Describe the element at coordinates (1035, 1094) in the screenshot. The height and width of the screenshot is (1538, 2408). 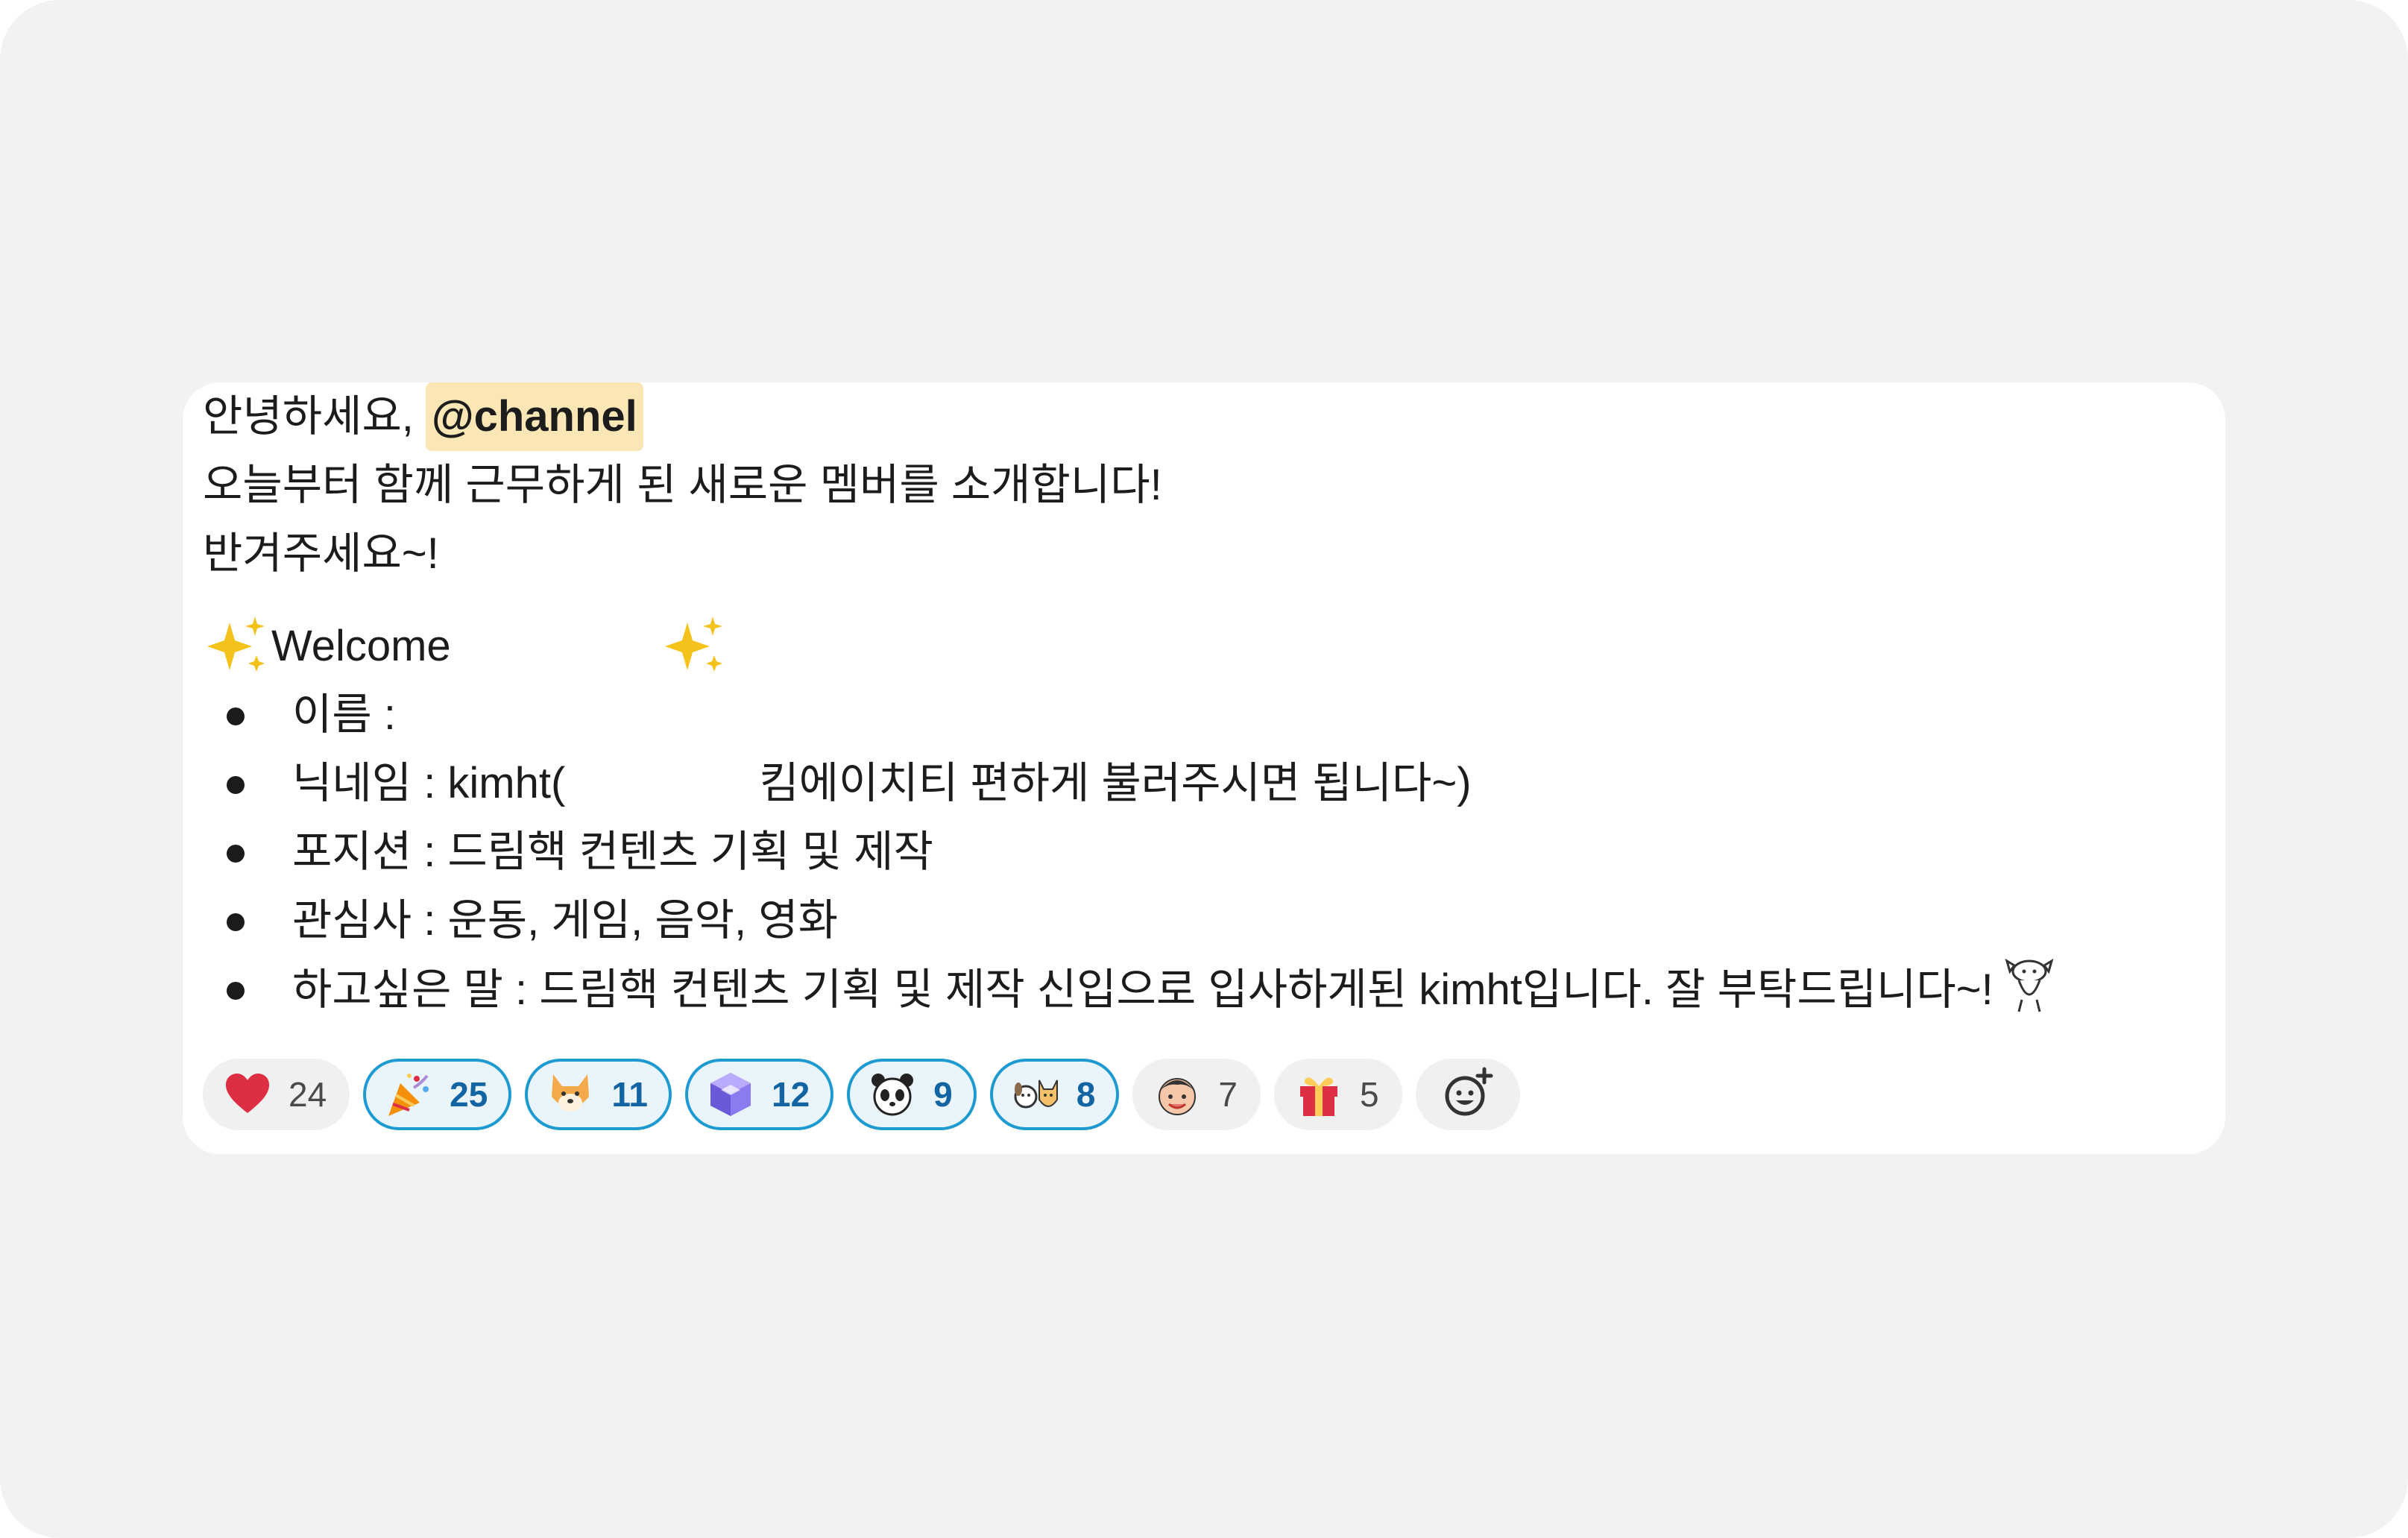
I see `dog-and-cat-icon` at that location.